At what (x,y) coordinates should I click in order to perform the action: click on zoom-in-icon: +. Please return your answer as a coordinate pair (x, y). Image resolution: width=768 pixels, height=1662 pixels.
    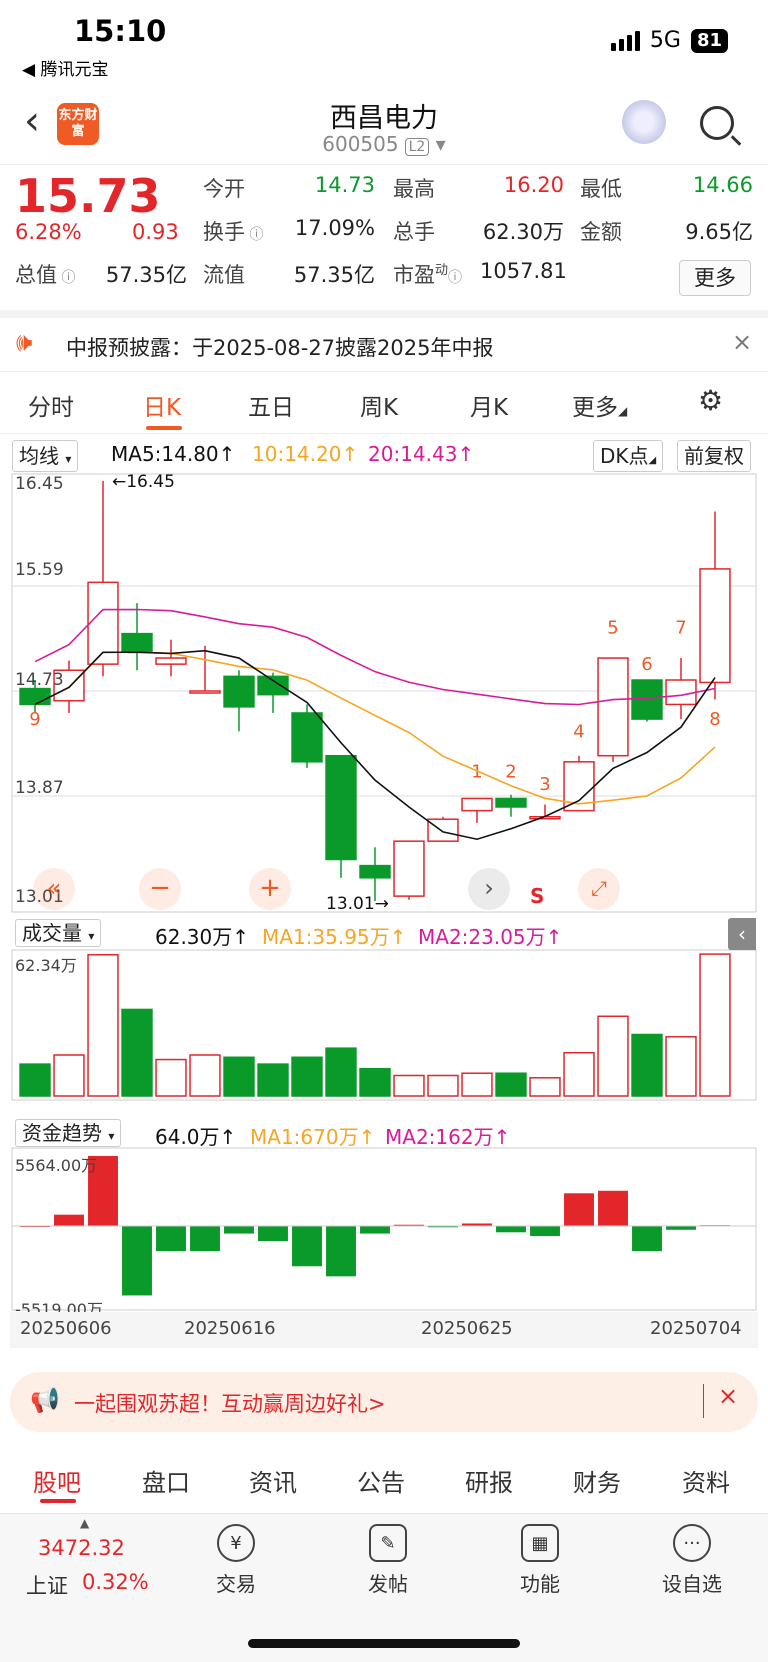
    Looking at the image, I should click on (270, 889).